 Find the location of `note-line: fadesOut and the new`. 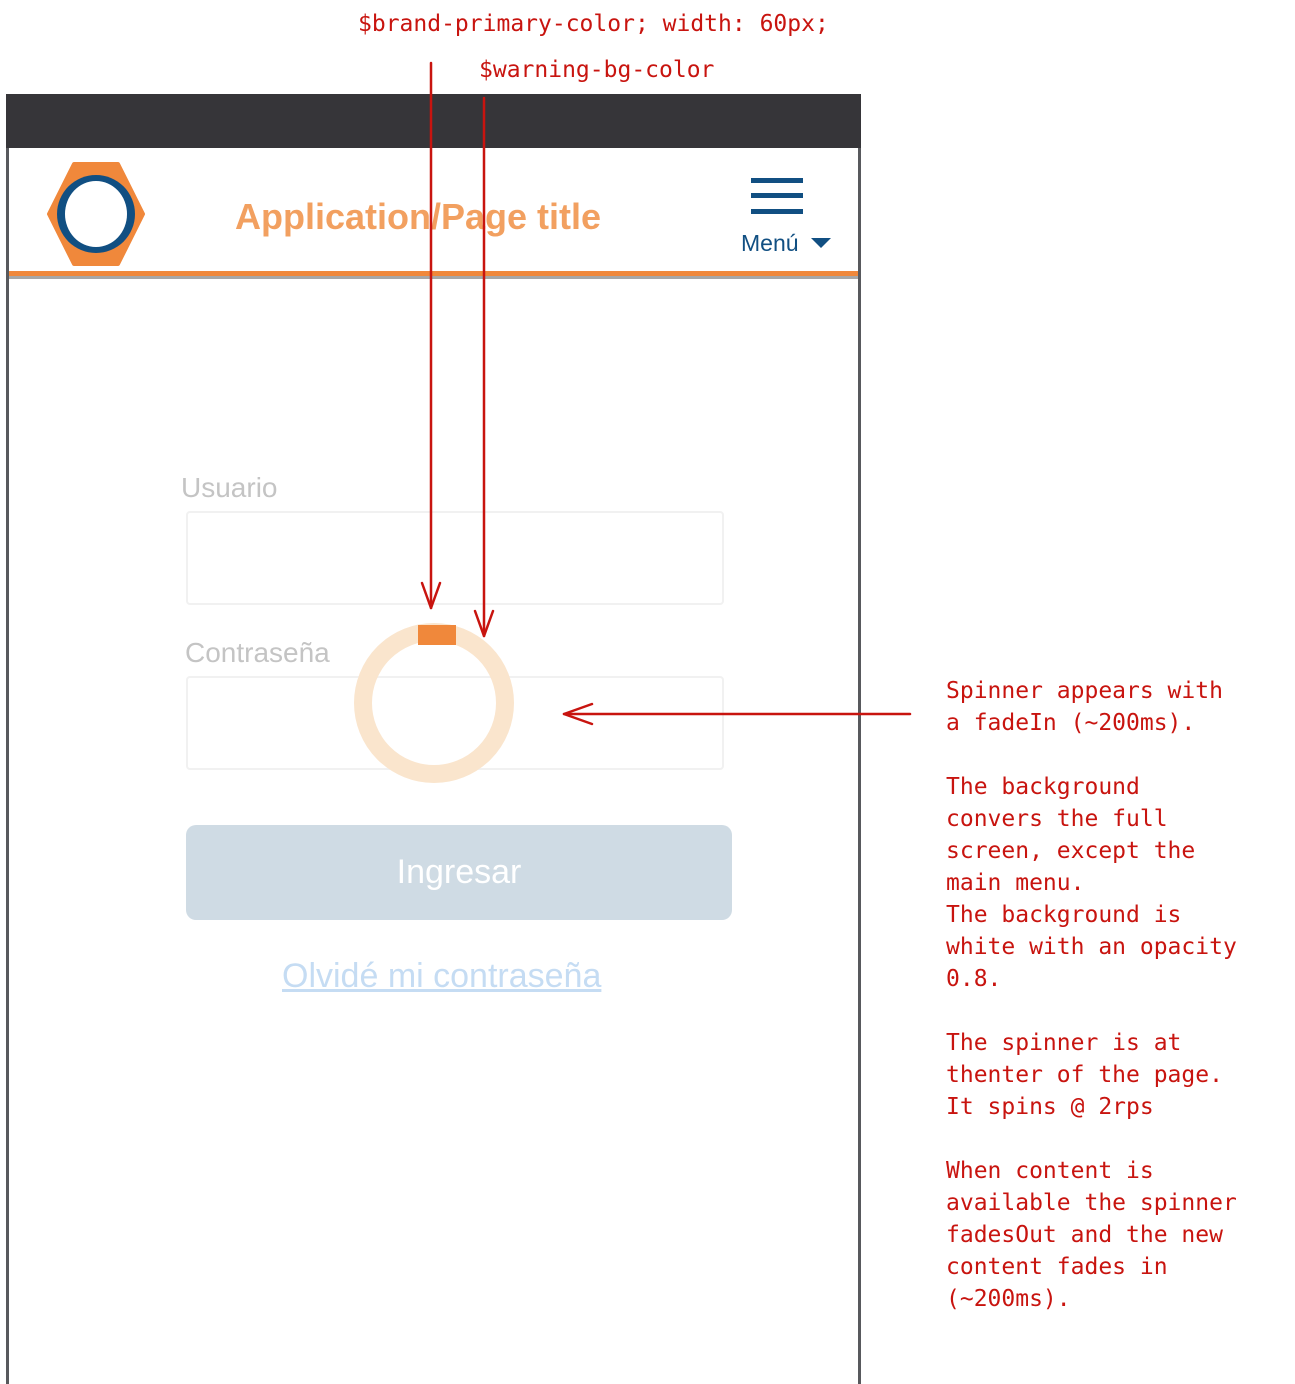

note-line: fadesOut and the new is located at coordinates (1084, 1235).